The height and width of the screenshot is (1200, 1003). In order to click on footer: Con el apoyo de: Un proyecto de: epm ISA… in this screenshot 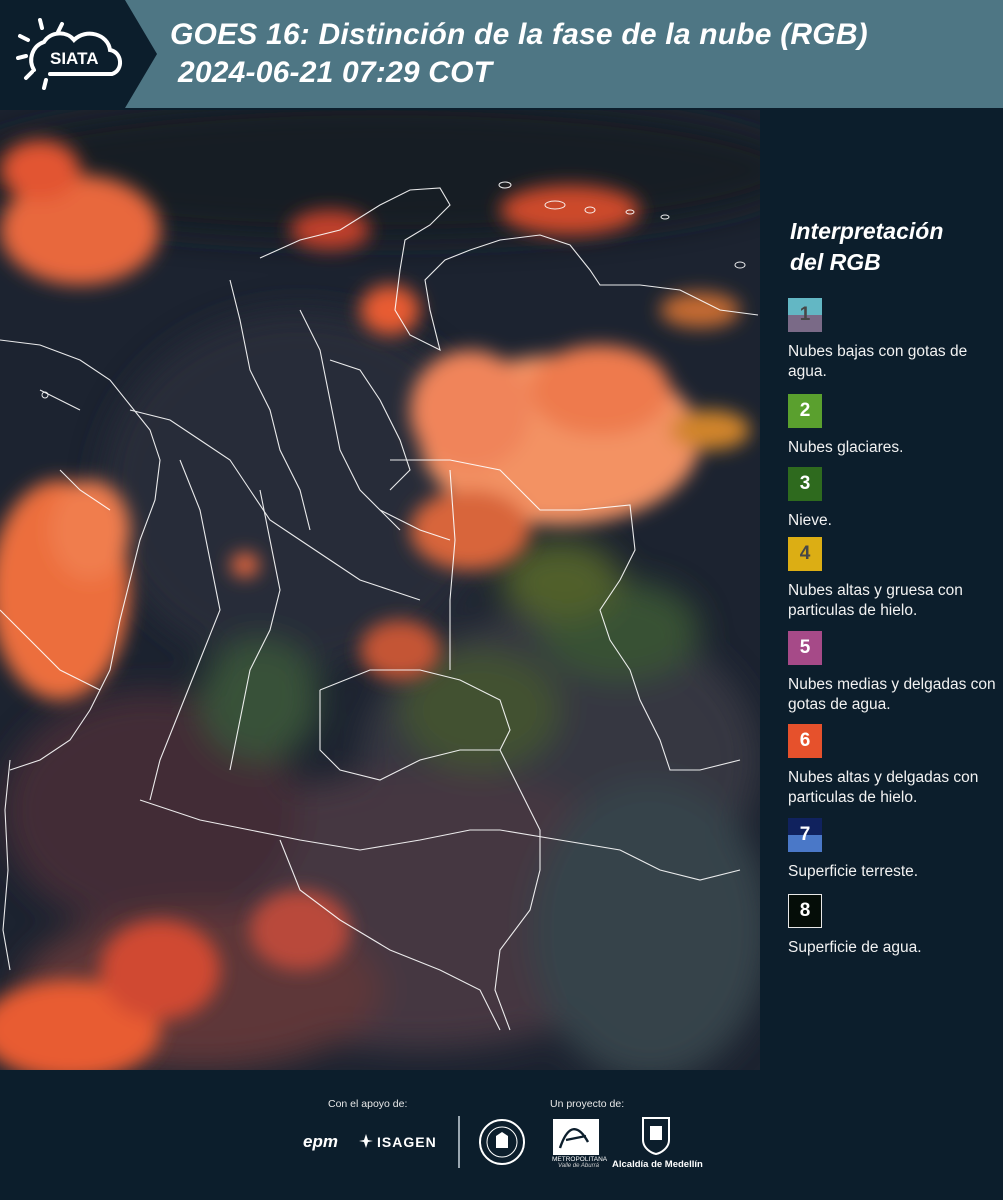, I will do `click(501, 1135)`.